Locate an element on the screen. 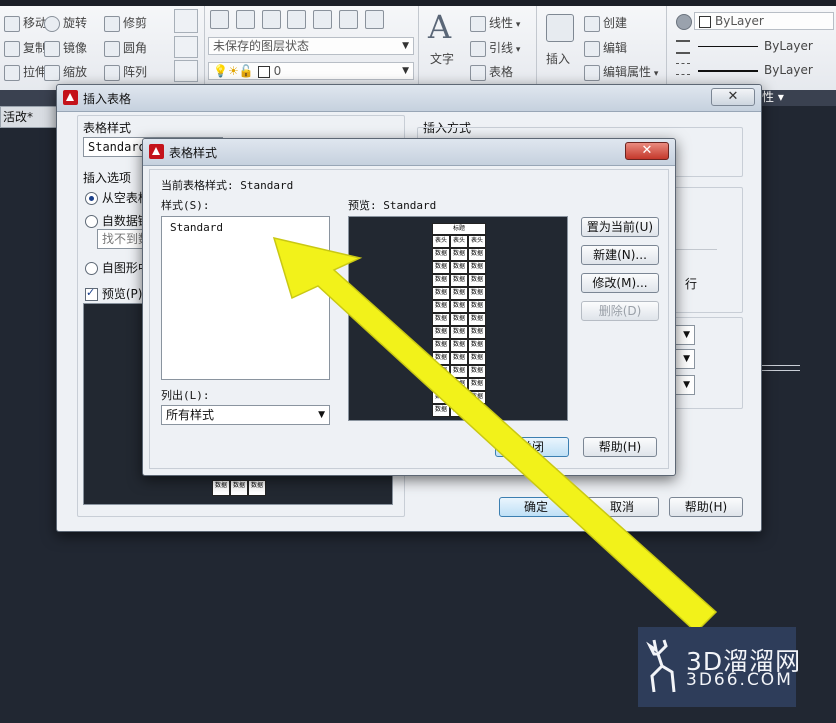  watermark-domain: 3D66.COM is located at coordinates (739, 680).